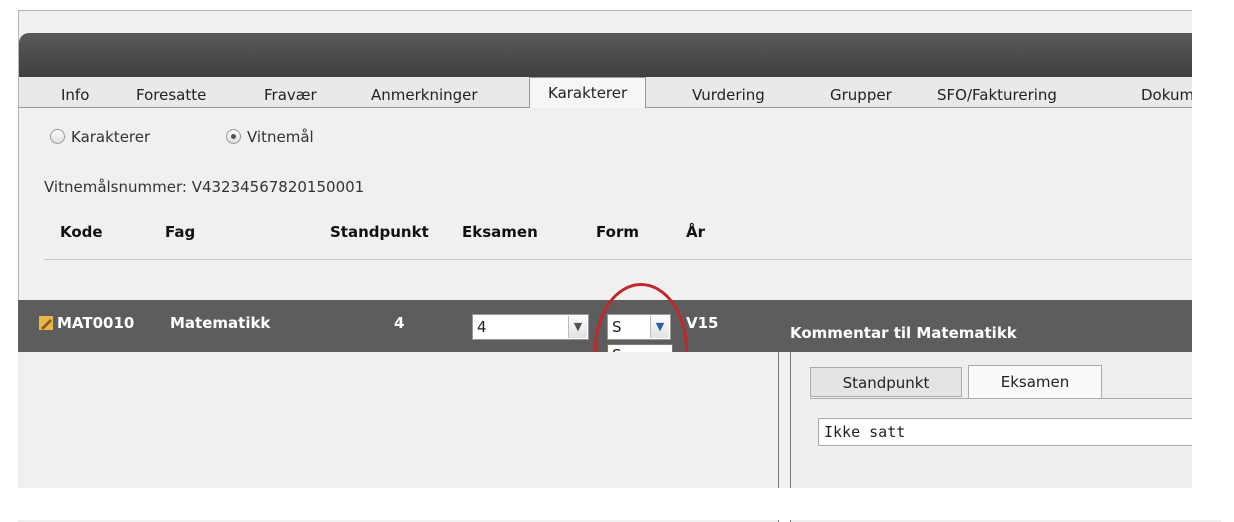 This screenshot has height=522, width=1234. Describe the element at coordinates (1018, 432) in the screenshot. I see `comment-select: Ikke satt` at that location.